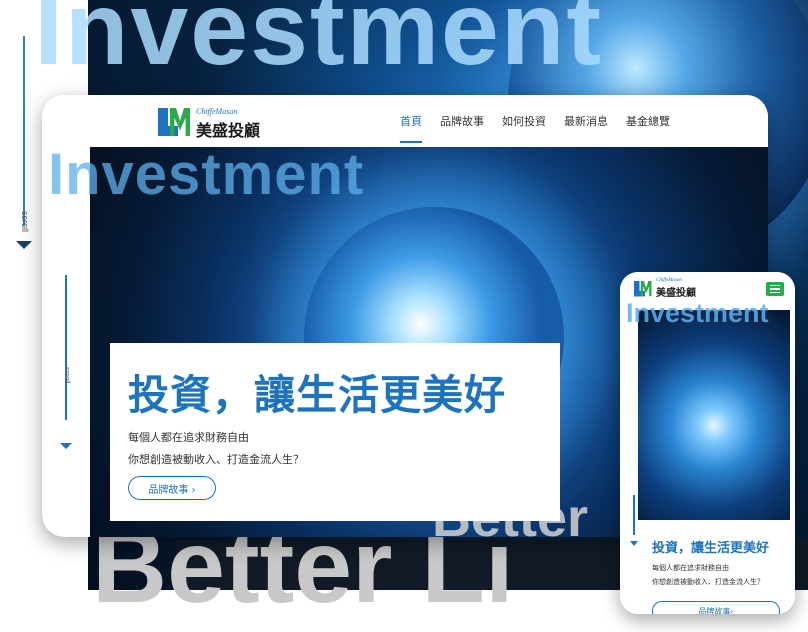  What do you see at coordinates (216, 459) in the screenshot?
I see `hero-line-2: 你想創造被動收入、打造金流人生？` at bounding box center [216, 459].